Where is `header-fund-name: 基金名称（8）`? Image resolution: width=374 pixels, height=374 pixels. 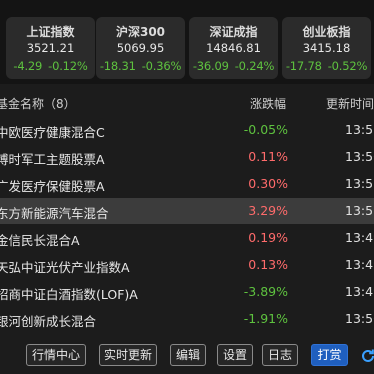 header-fund-name: 基金名称（8） is located at coordinates (38, 103).